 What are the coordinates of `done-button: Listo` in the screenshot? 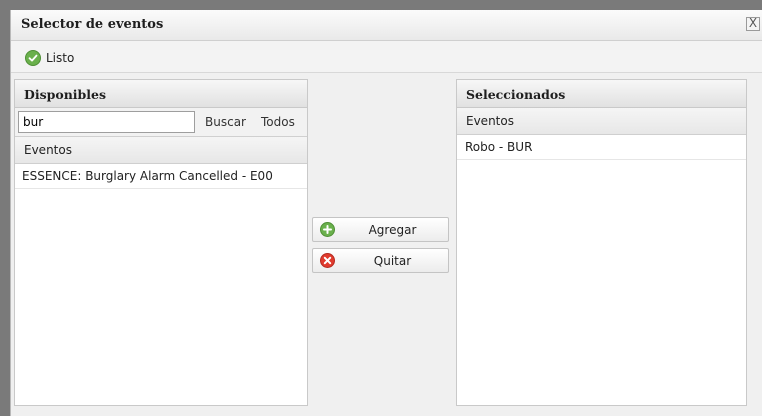 It's located at (49, 57).